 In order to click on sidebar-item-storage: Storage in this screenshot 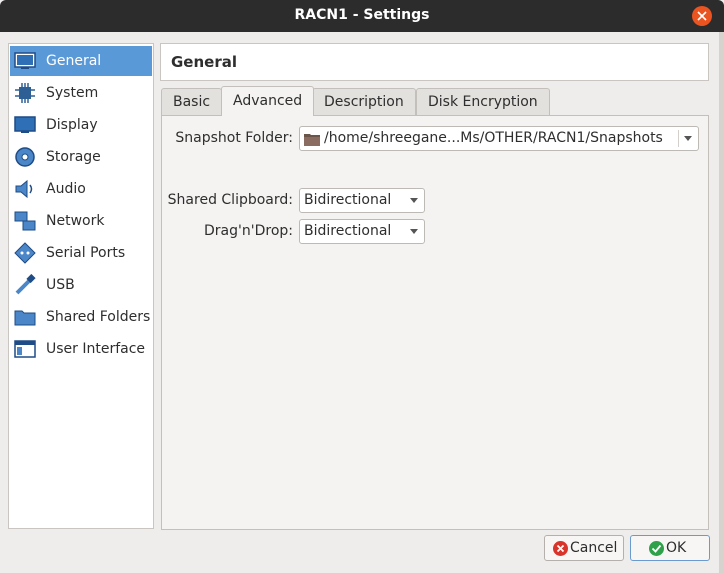, I will do `click(81, 157)`.